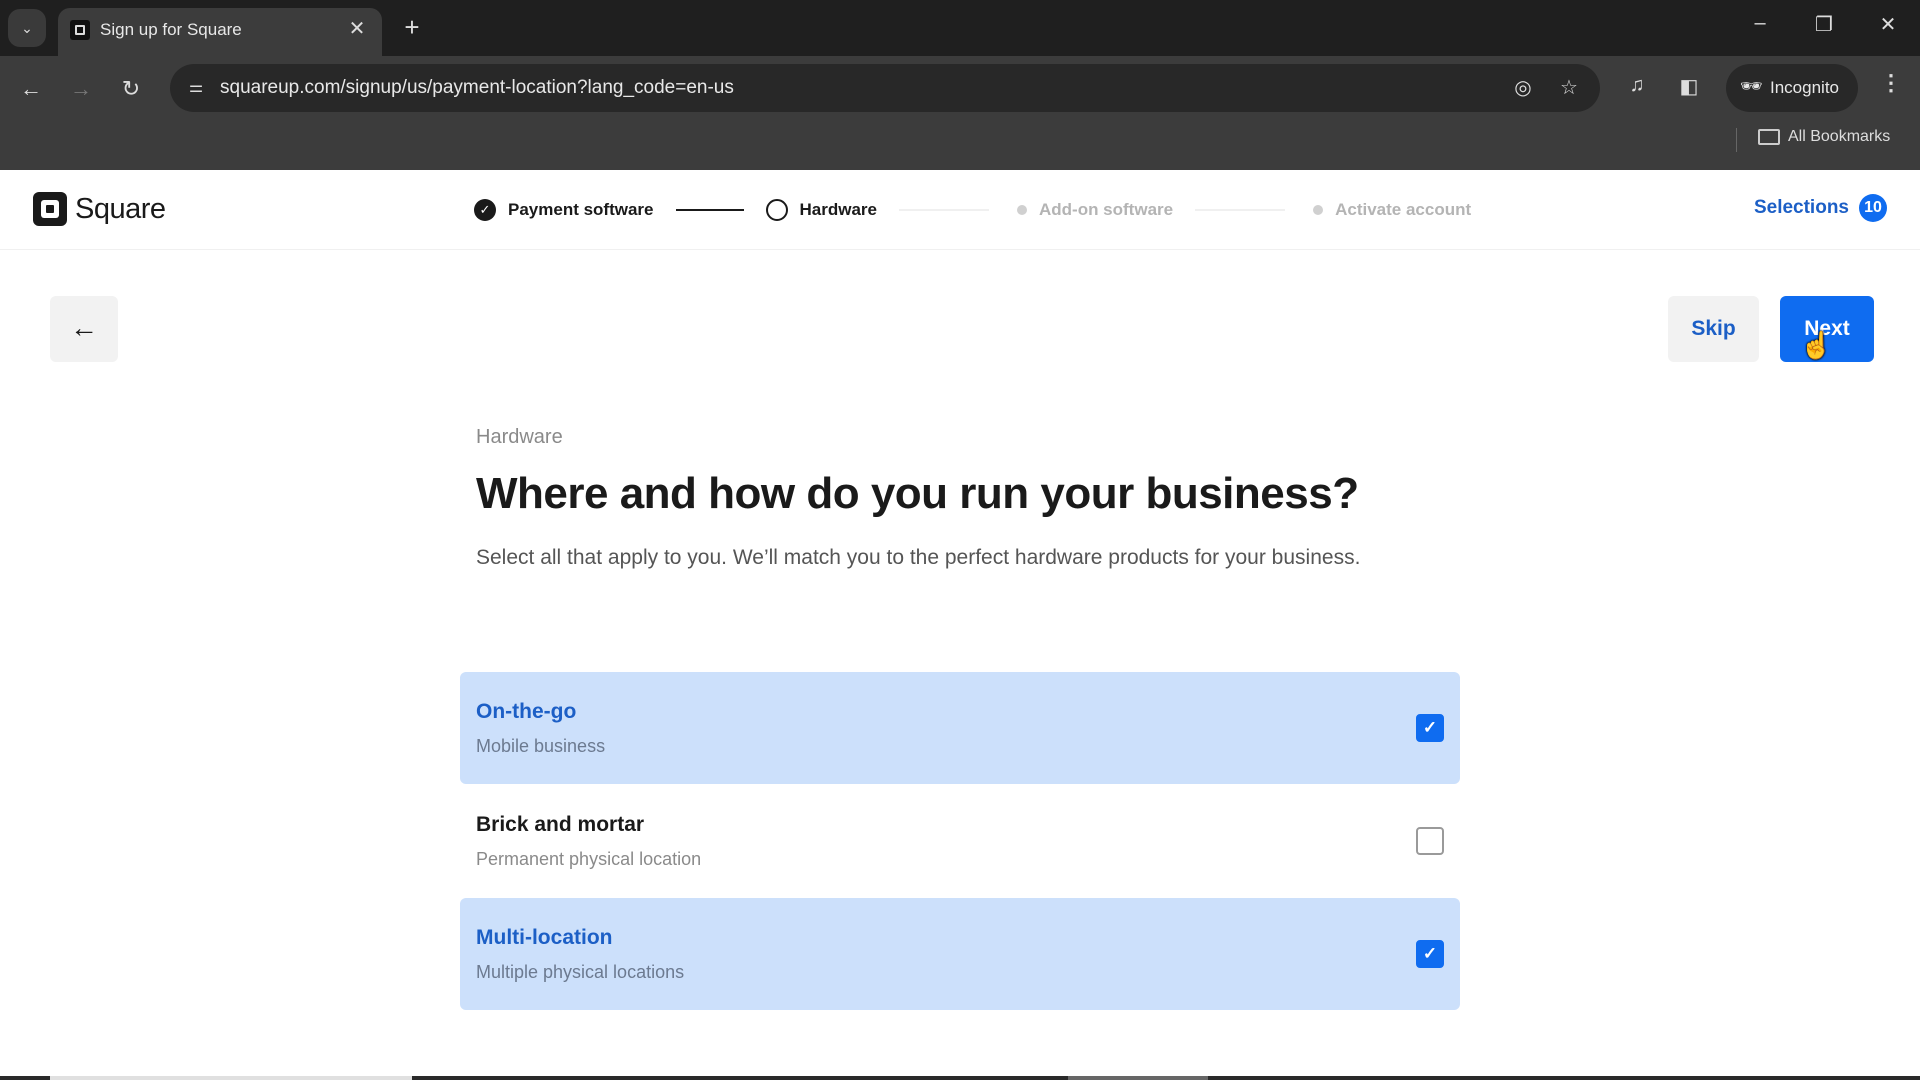 The image size is (1920, 1080). What do you see at coordinates (485, 210) in the screenshot?
I see `check-circle-icon: ✓` at bounding box center [485, 210].